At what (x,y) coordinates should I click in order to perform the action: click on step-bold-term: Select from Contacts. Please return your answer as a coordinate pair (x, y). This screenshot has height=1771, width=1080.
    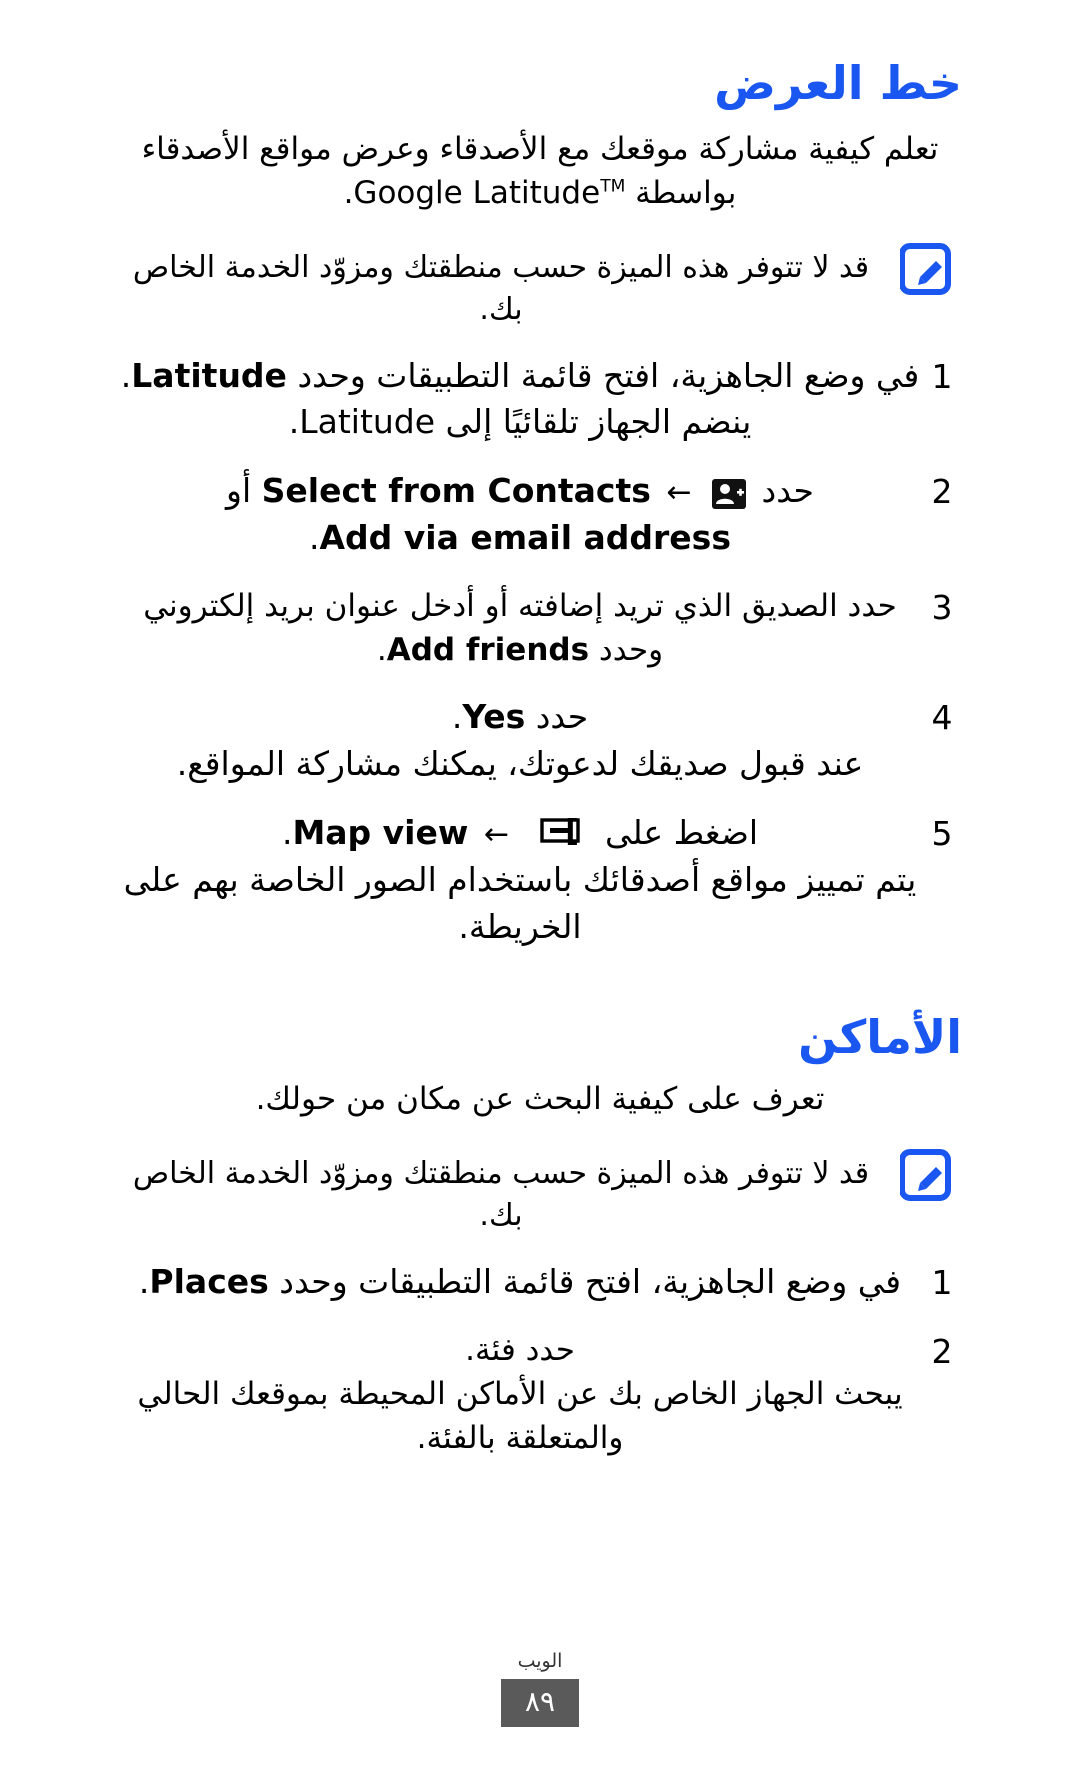
    Looking at the image, I should click on (456, 491).